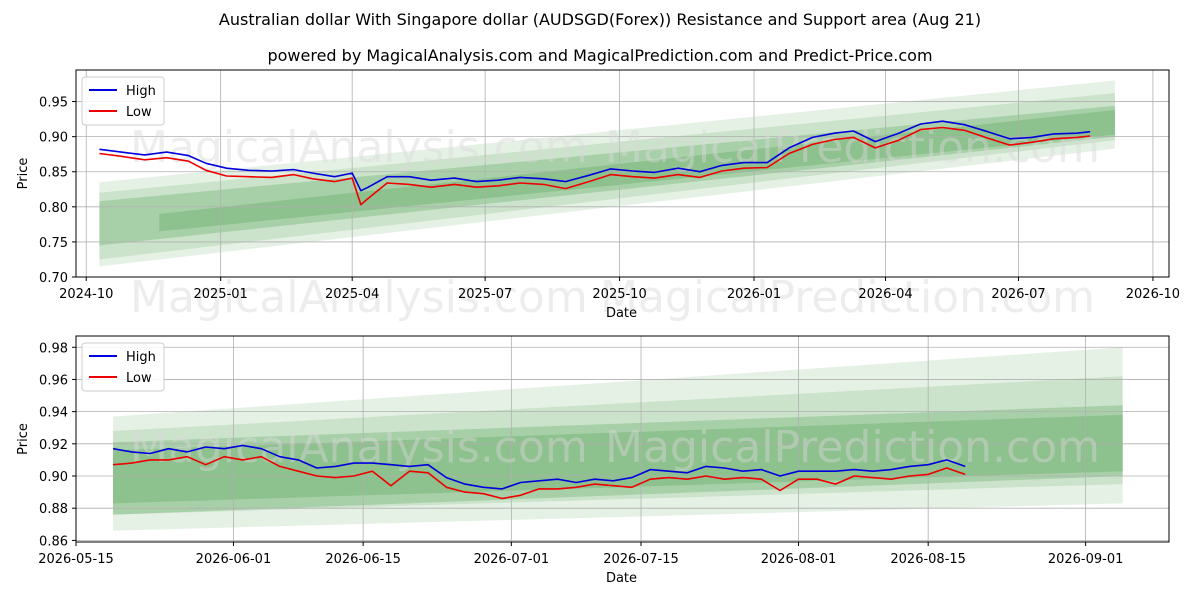 The image size is (1200, 600). Describe the element at coordinates (53, 380) in the screenshot. I see `y-tick-label: 0.96` at that location.